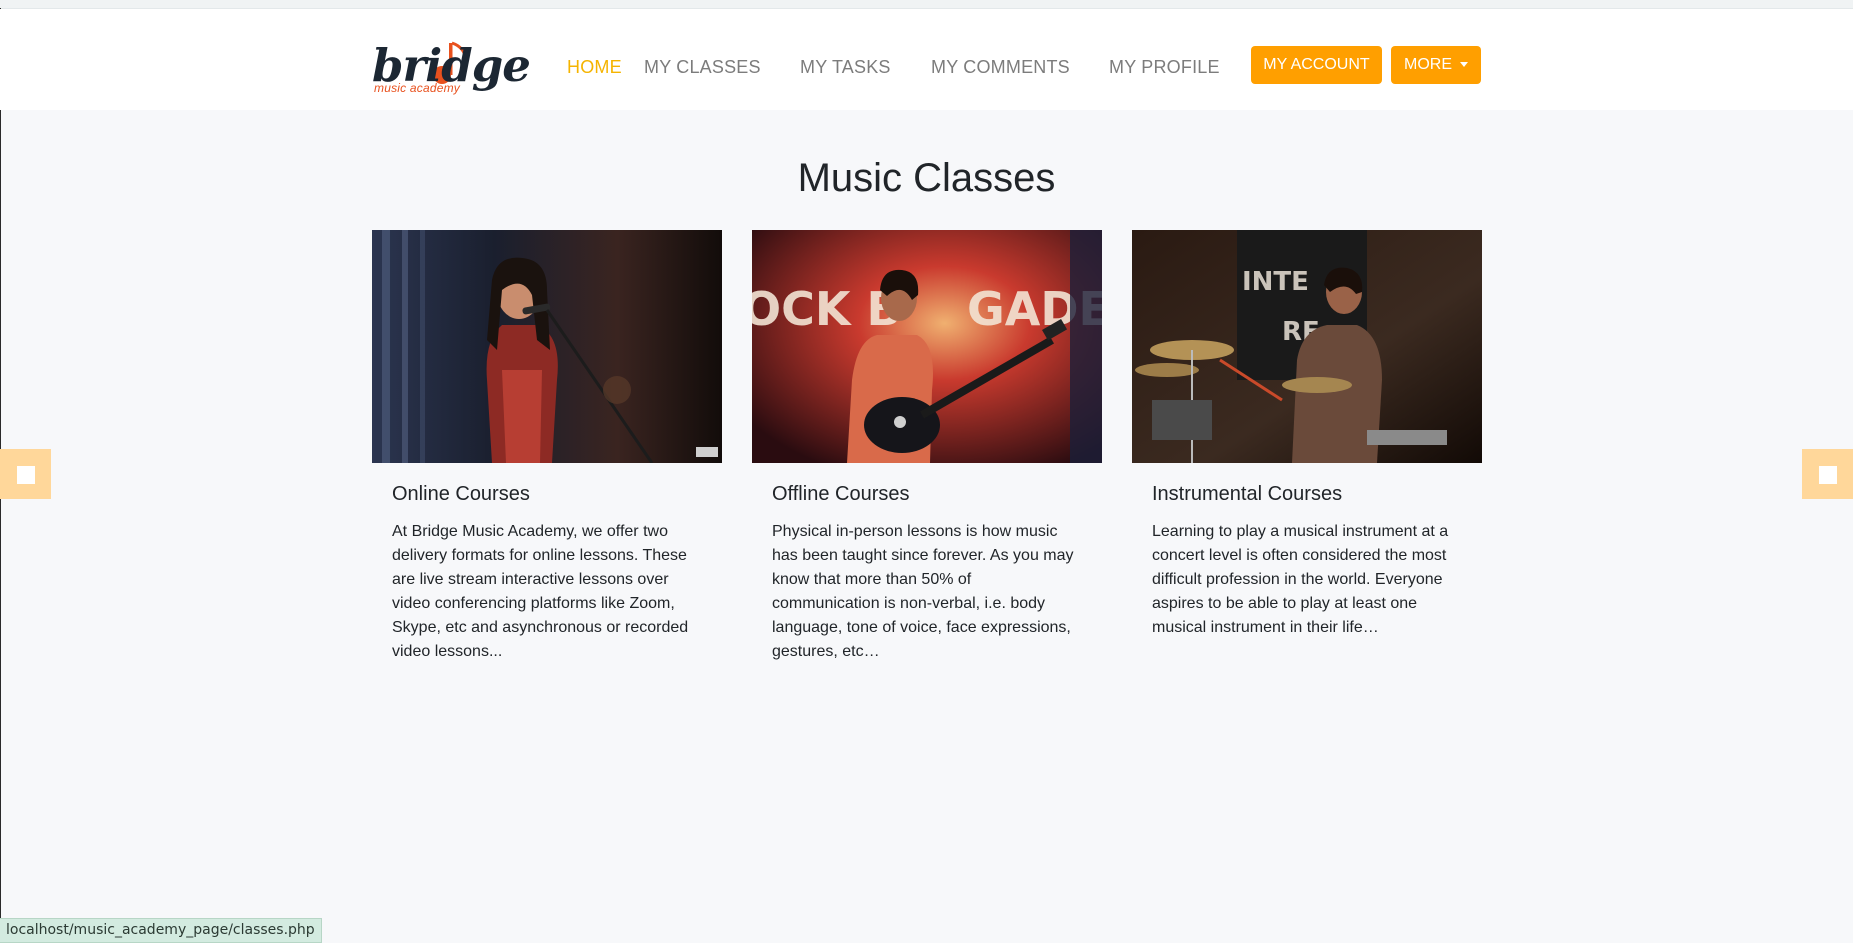 The height and width of the screenshot is (943, 1853). What do you see at coordinates (161, 930) in the screenshot?
I see `status-bar-url: localhost/music_academy_page/classes.php` at bounding box center [161, 930].